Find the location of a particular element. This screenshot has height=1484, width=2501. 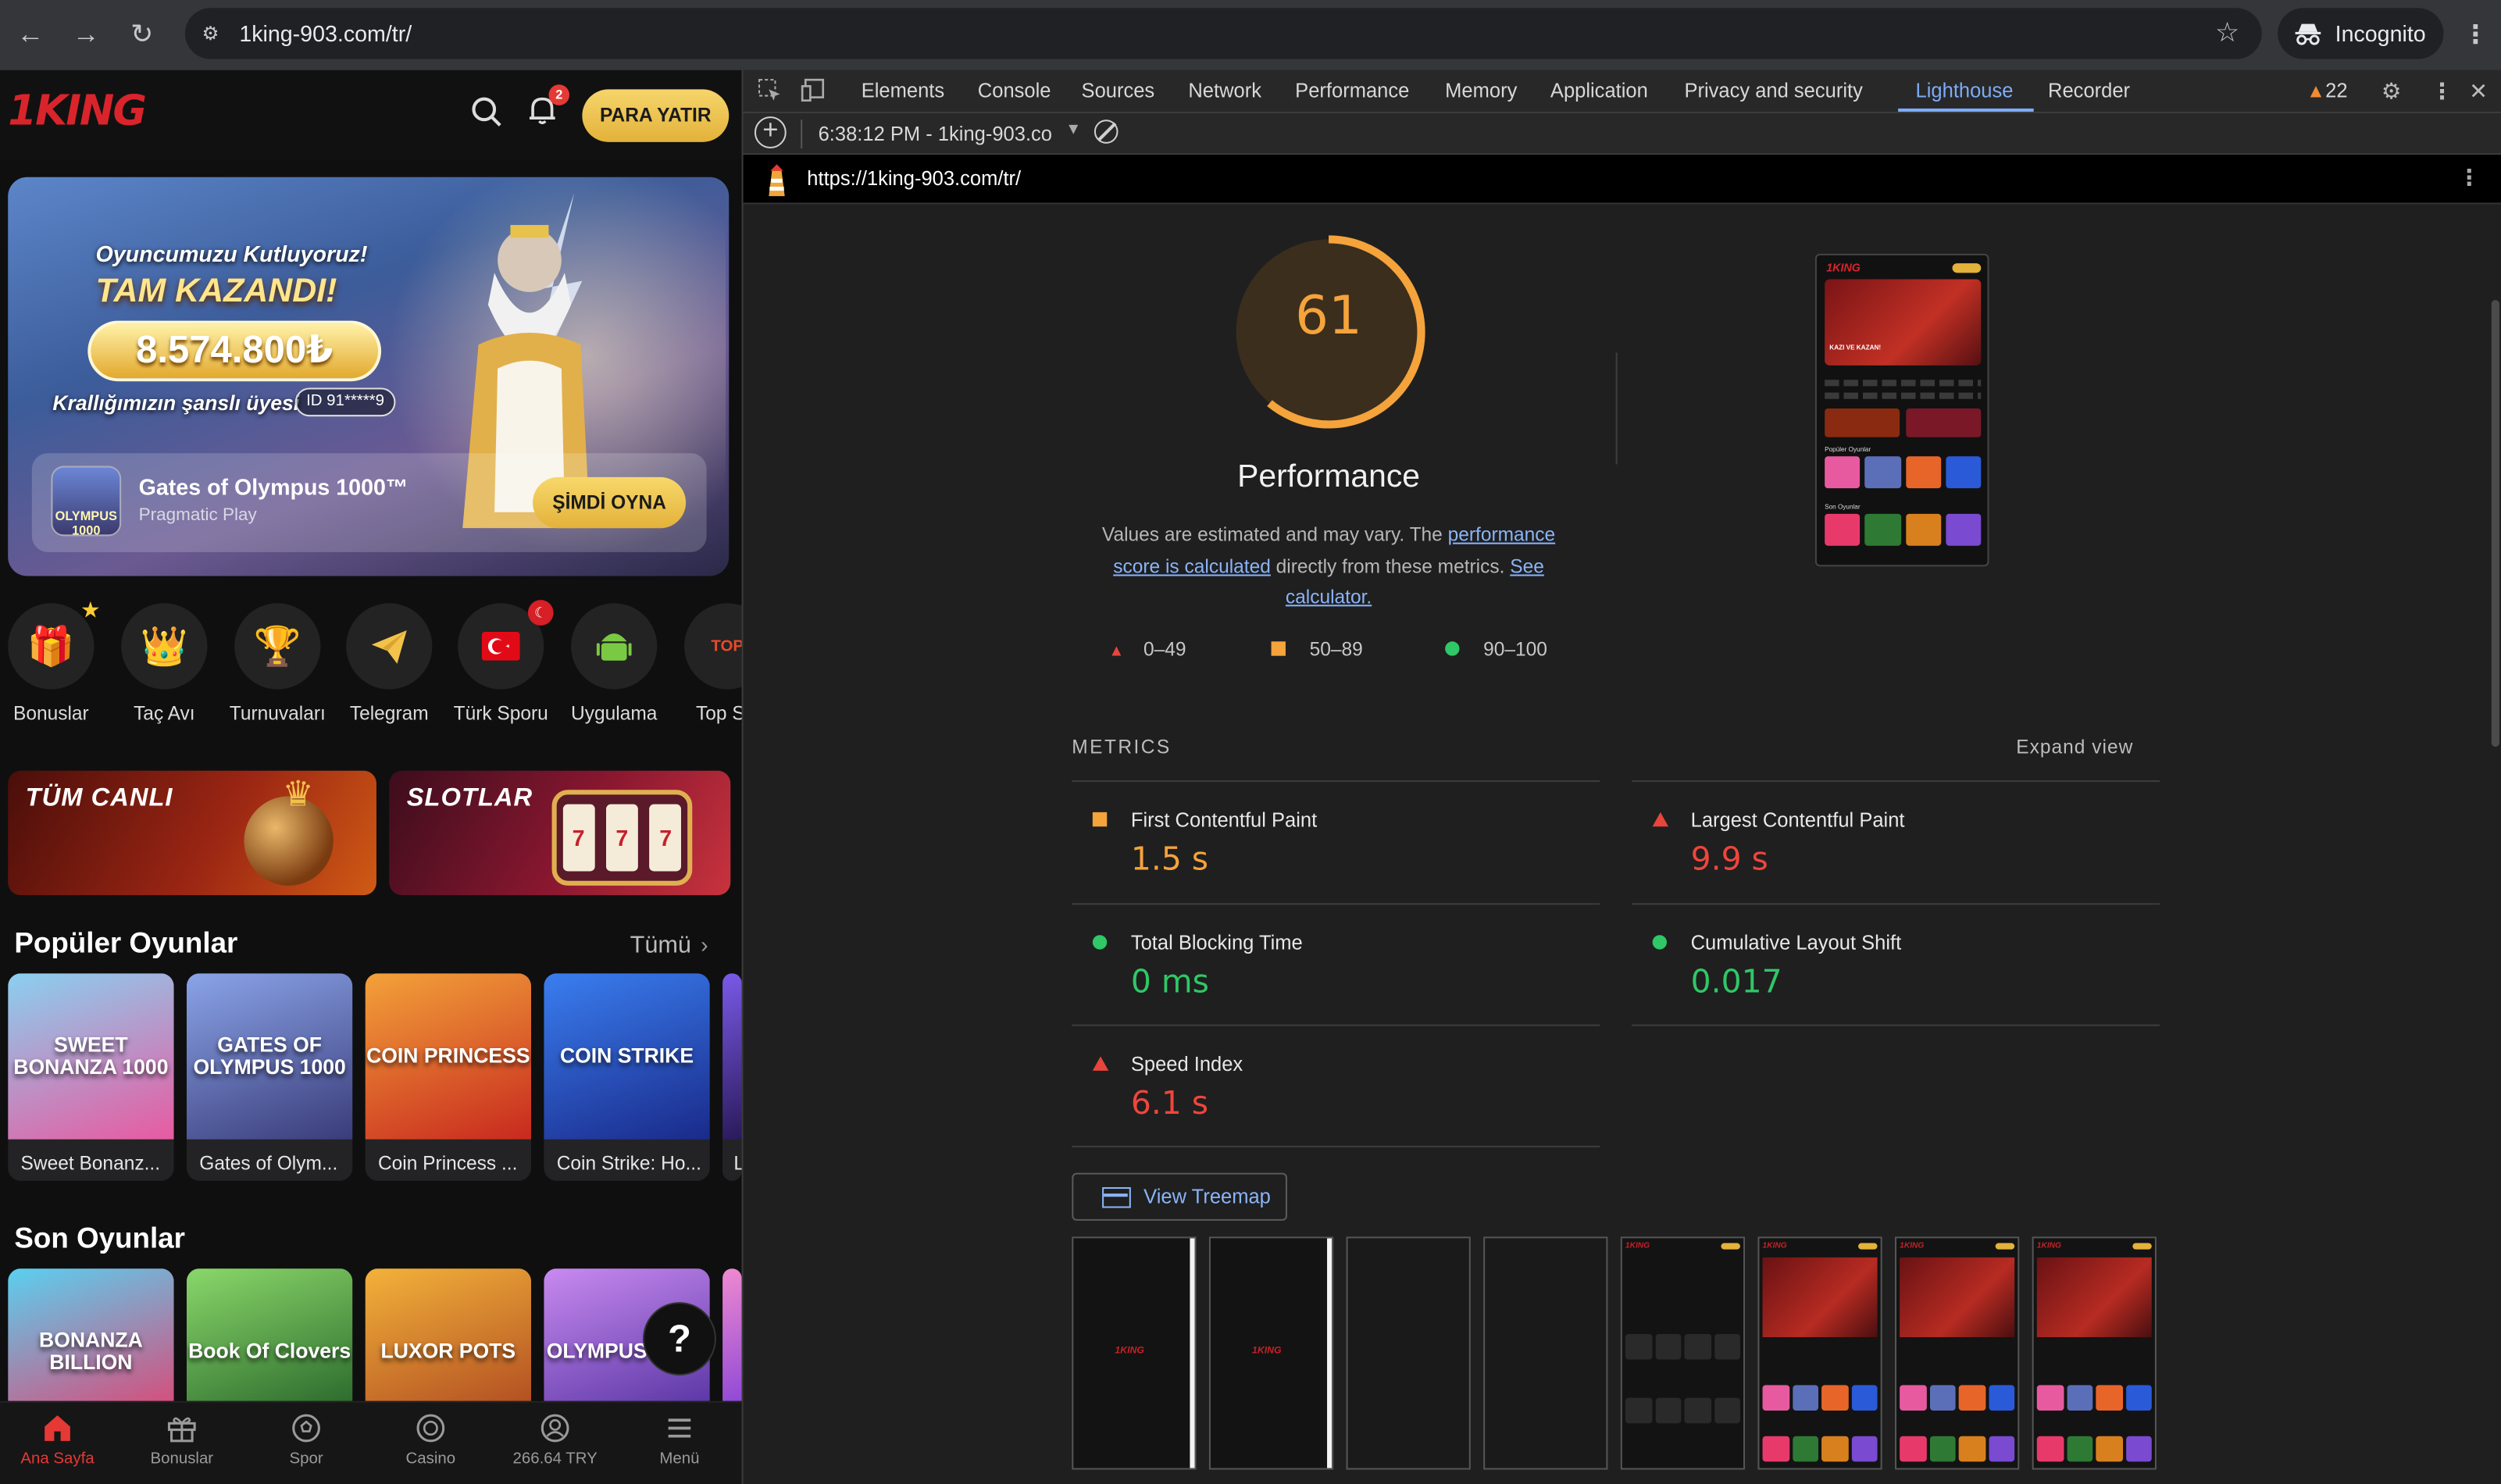

deposit-button: PARA YATIR is located at coordinates (656, 115).